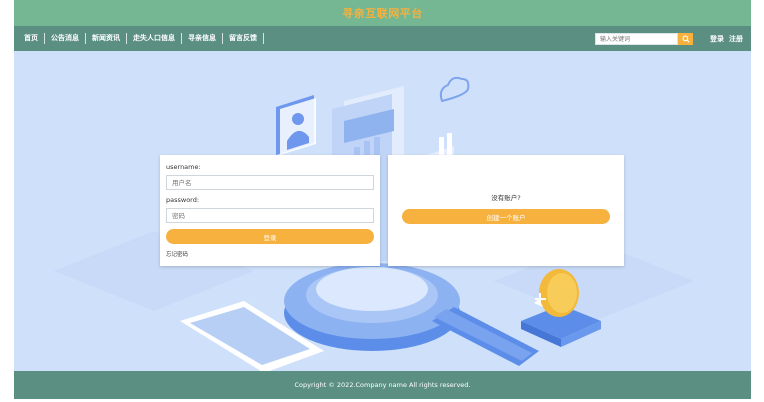 This screenshot has width=764, height=402. Describe the element at coordinates (717, 39) in the screenshot. I see `login-link: 登录` at that location.